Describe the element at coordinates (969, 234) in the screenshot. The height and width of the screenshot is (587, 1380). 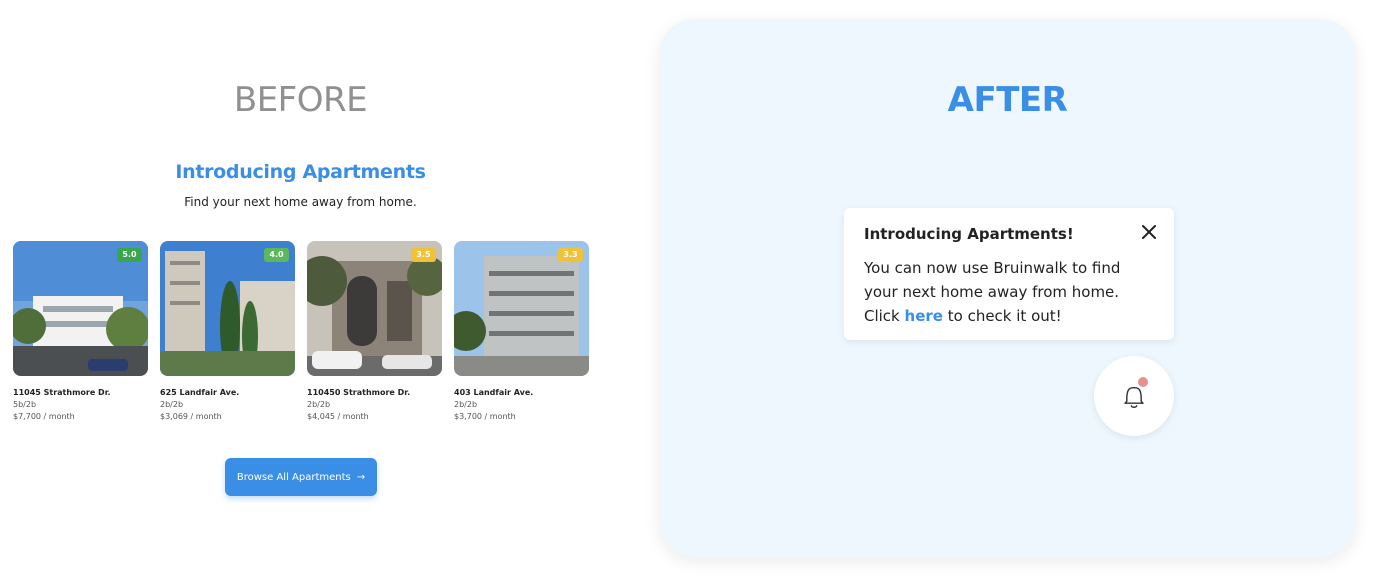
I see `notification-title: Introducing Apartments!` at that location.